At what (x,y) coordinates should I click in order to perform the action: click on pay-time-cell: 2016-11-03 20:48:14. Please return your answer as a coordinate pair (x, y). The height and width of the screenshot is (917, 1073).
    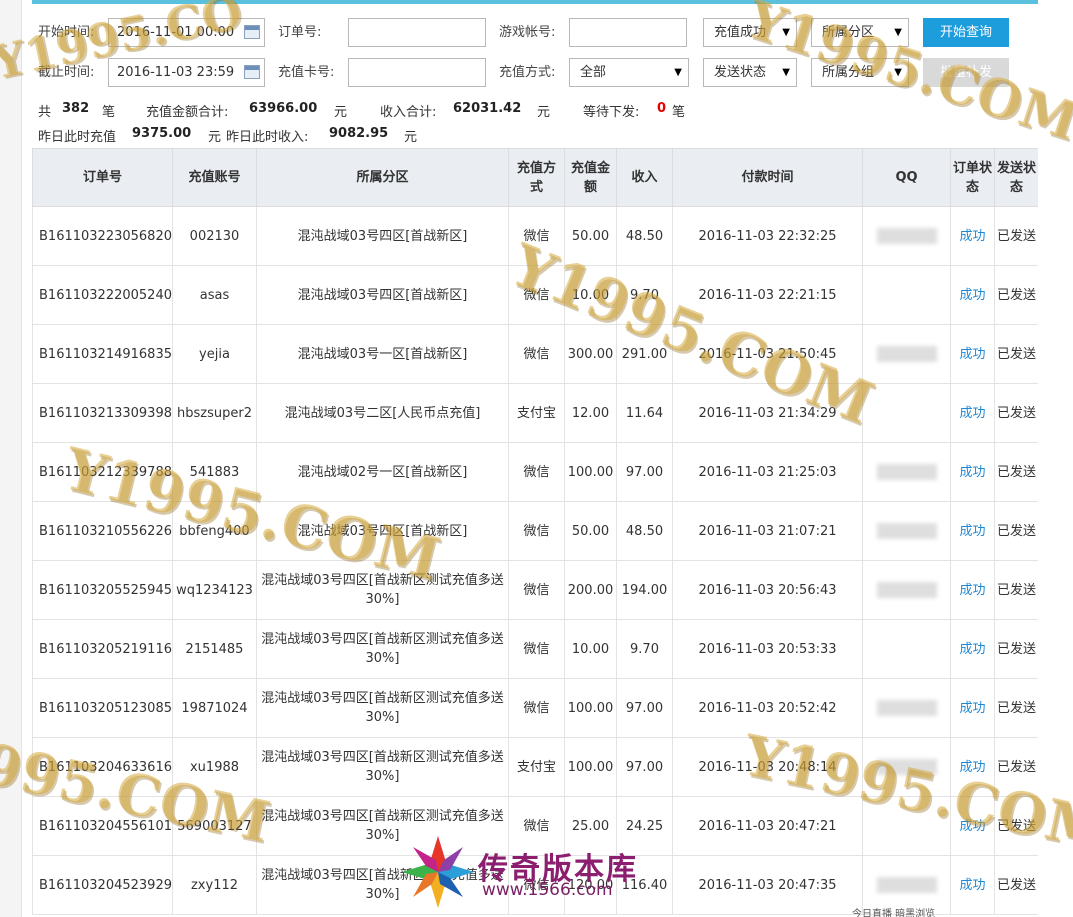
    Looking at the image, I should click on (767, 767).